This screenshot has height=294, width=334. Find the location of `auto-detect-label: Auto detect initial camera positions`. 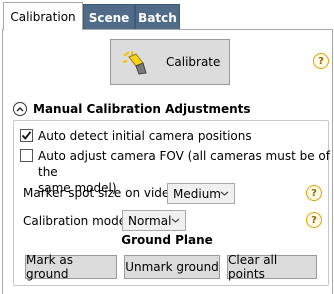

auto-detect-label: Auto detect initial camera positions is located at coordinates (145, 136).